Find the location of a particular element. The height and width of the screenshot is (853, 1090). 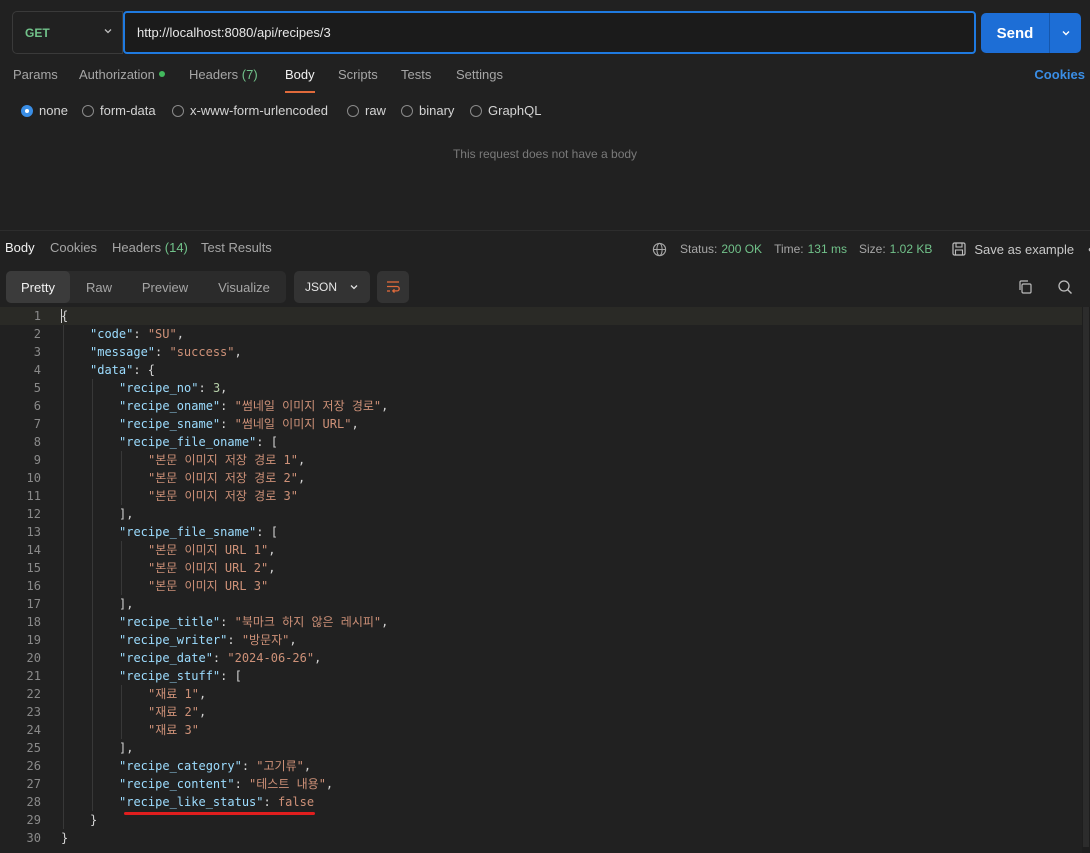

status-info: Status: 200 OK is located at coordinates (721, 249).